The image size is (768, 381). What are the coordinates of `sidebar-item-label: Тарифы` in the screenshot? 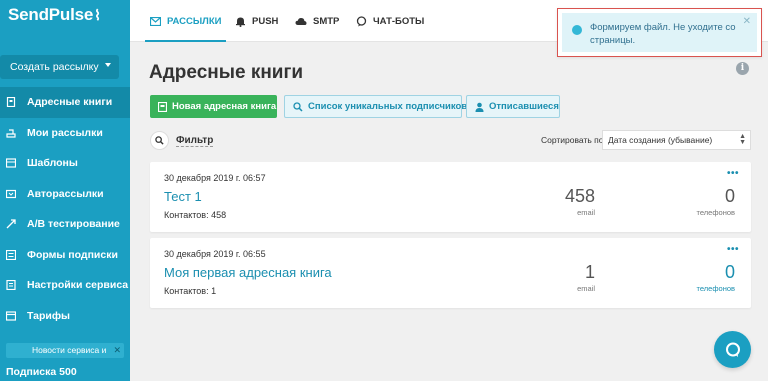 It's located at (49, 315).